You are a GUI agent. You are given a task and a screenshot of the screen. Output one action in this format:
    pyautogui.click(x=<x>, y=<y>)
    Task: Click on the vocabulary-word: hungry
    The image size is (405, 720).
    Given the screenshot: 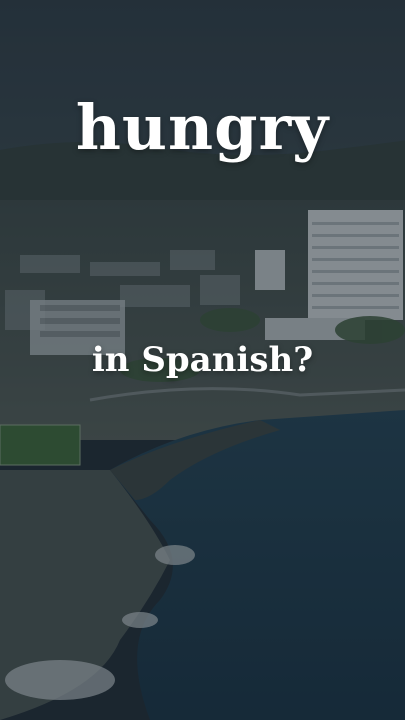 What is the action you would take?
    pyautogui.click(x=202, y=127)
    